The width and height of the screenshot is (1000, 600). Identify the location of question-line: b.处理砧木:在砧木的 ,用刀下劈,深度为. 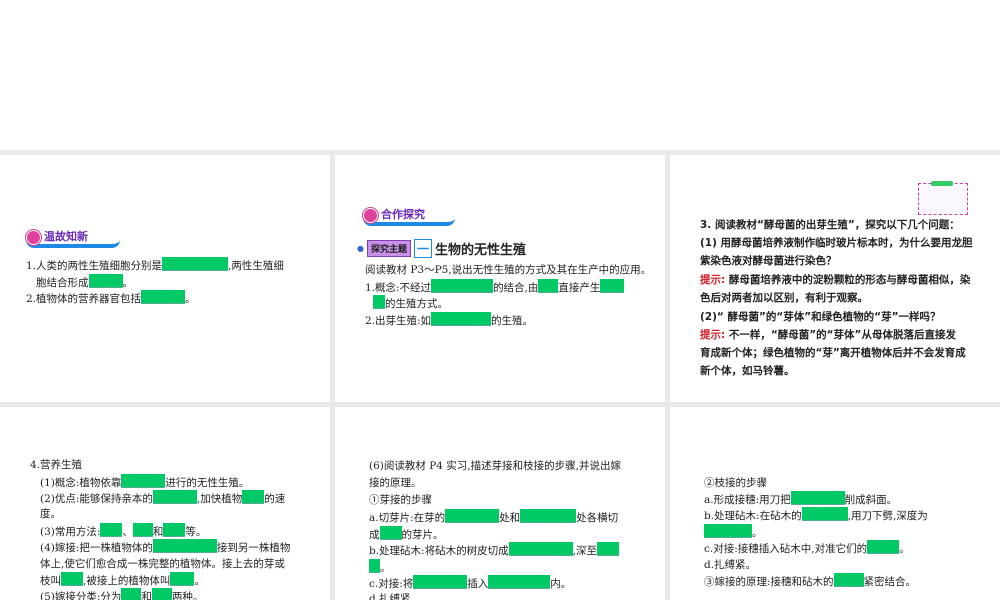
(816, 515).